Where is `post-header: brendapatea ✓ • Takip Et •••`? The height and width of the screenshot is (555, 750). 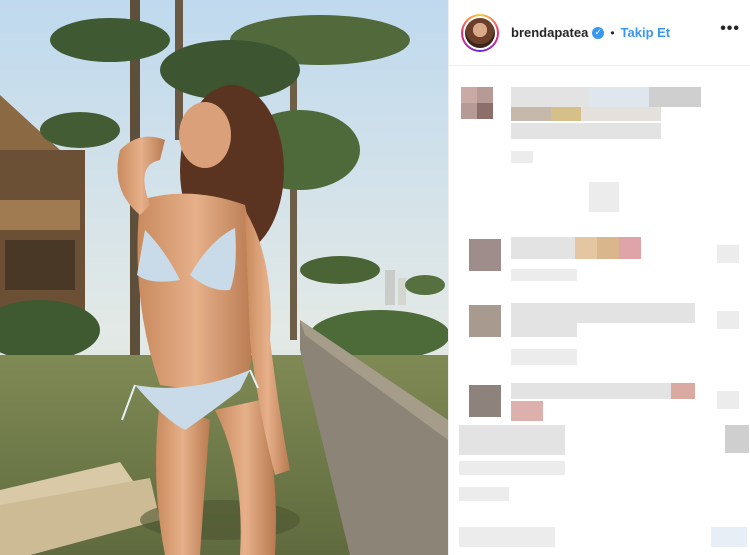 post-header: brendapatea ✓ • Takip Et ••• is located at coordinates (599, 33).